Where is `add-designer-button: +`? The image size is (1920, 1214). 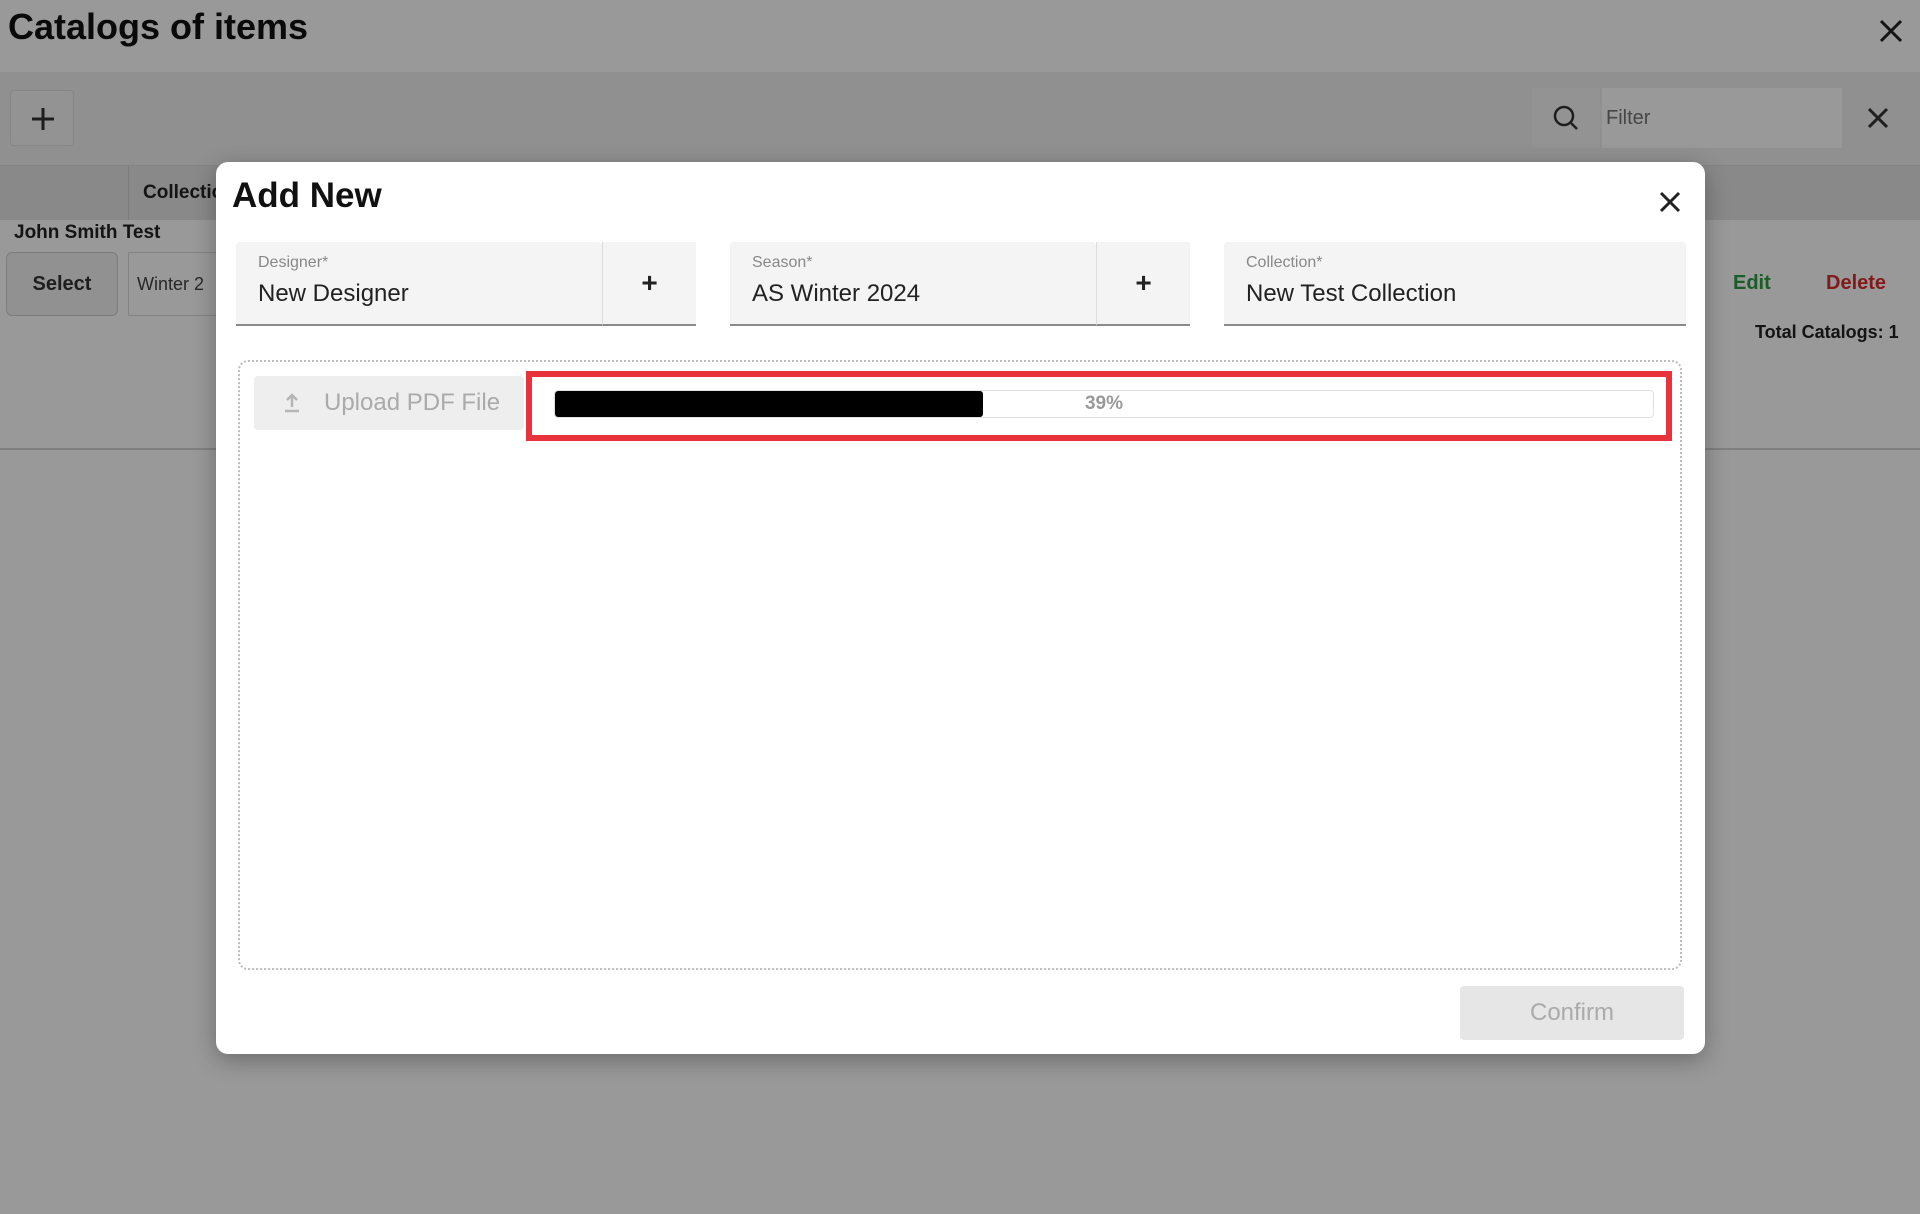 add-designer-button: + is located at coordinates (649, 284).